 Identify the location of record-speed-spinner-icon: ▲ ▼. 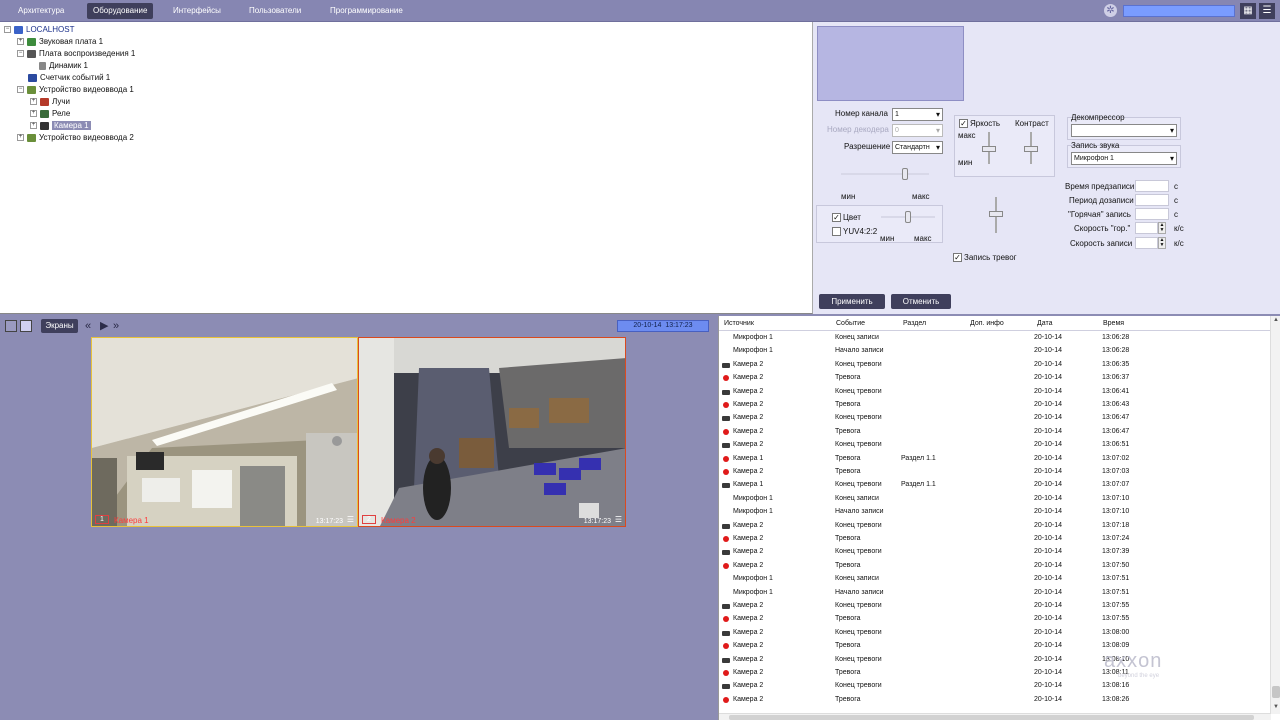
(1162, 243).